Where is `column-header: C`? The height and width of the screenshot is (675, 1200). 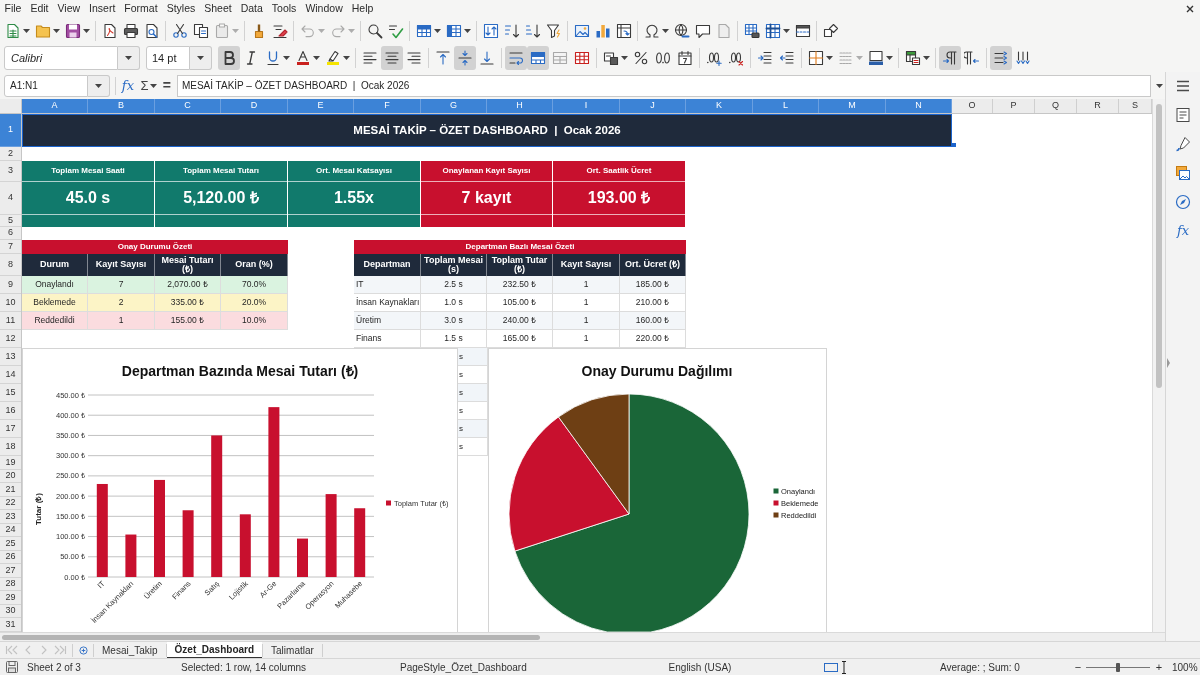 column-header: C is located at coordinates (188, 106).